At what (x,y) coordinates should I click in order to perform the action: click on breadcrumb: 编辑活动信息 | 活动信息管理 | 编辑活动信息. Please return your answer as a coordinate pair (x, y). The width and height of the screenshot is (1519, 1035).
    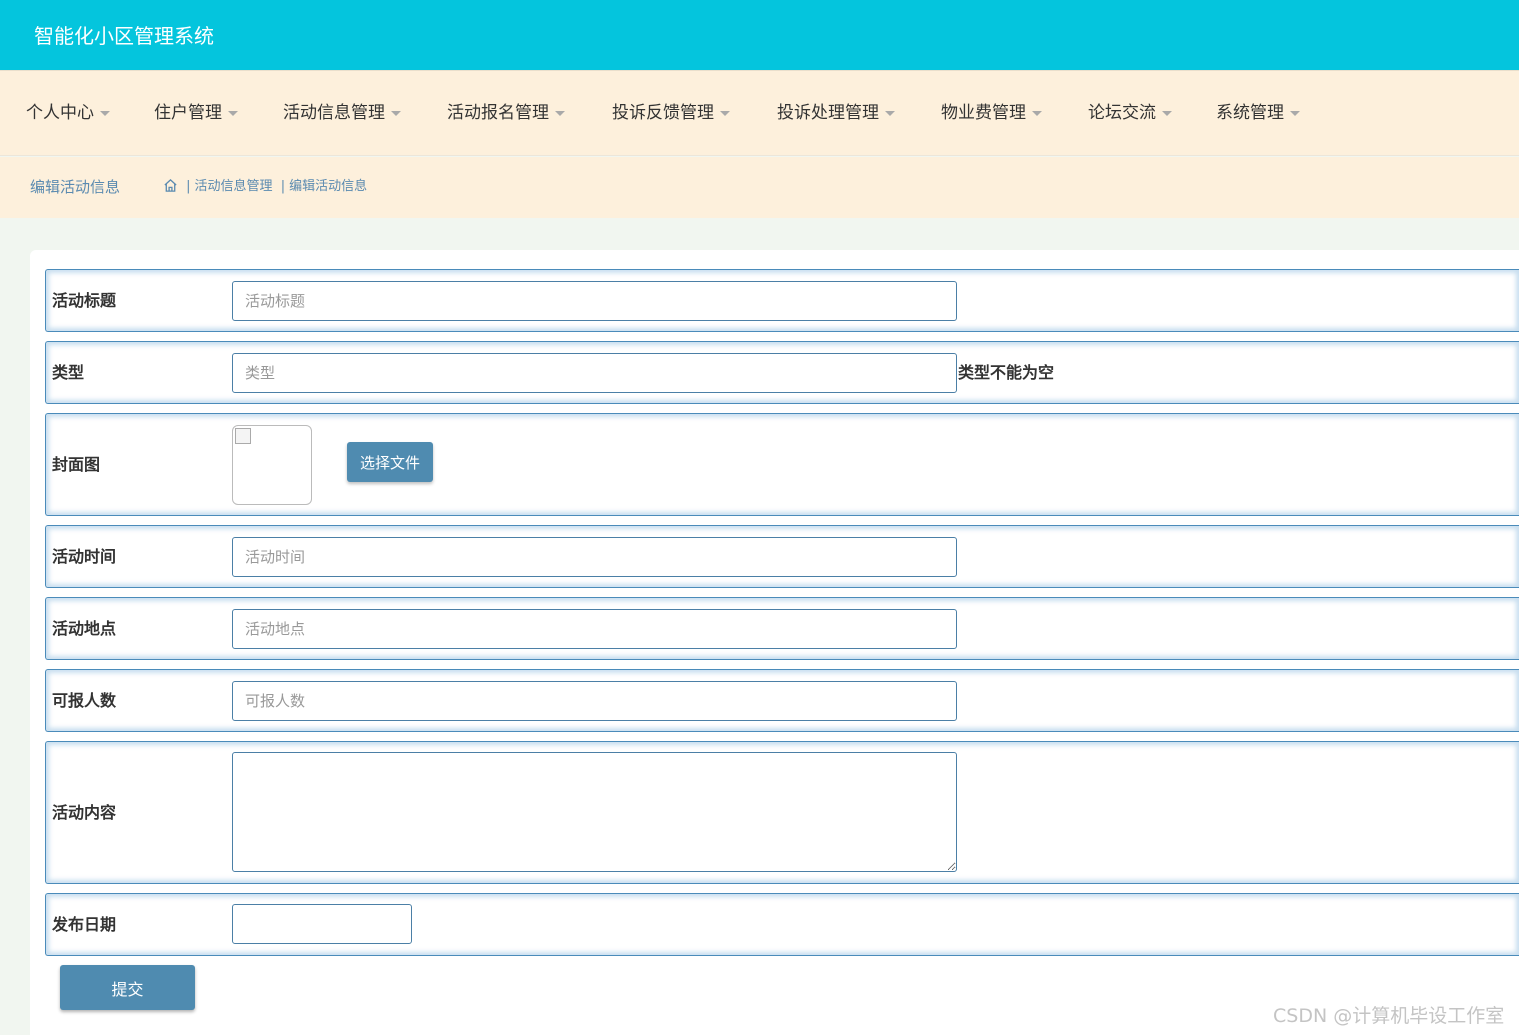
    Looking at the image, I should click on (759, 187).